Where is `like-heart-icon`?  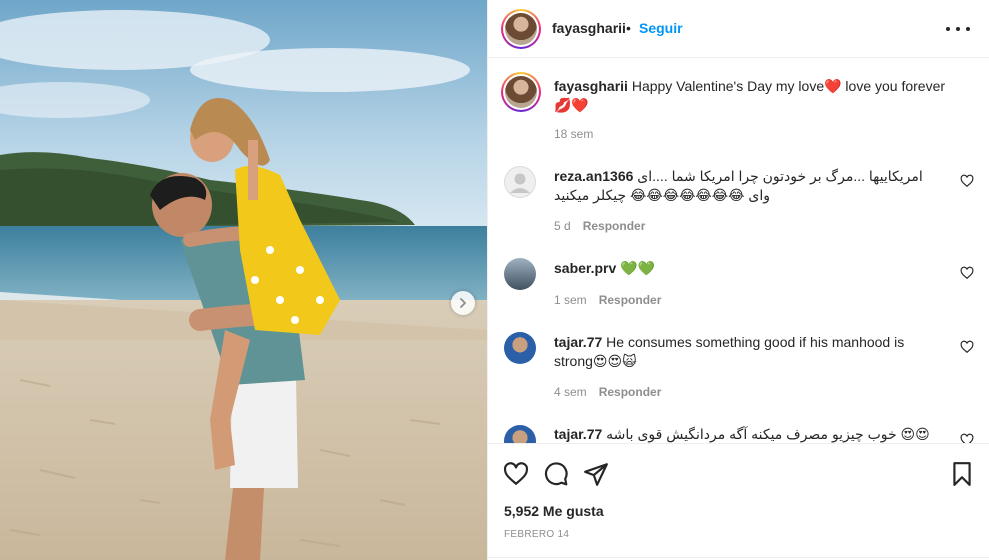
like-heart-icon is located at coordinates (516, 474).